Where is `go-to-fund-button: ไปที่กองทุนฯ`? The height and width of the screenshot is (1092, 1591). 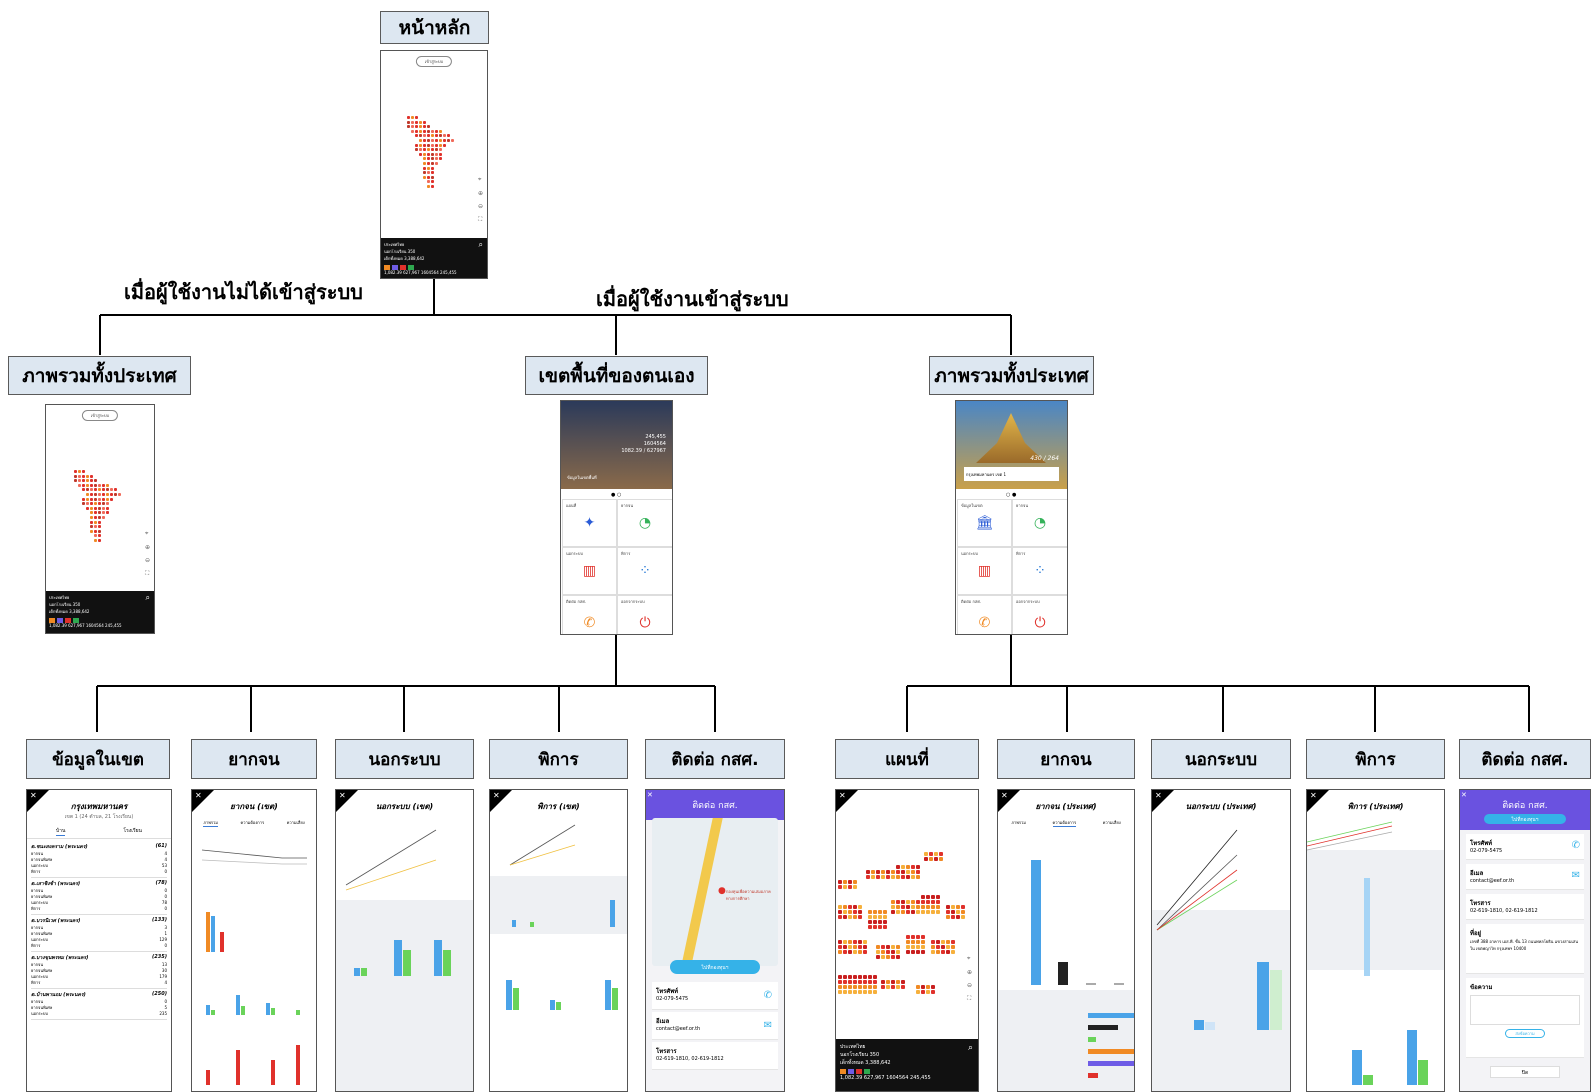 go-to-fund-button: ไปที่กองทุนฯ is located at coordinates (1525, 819).